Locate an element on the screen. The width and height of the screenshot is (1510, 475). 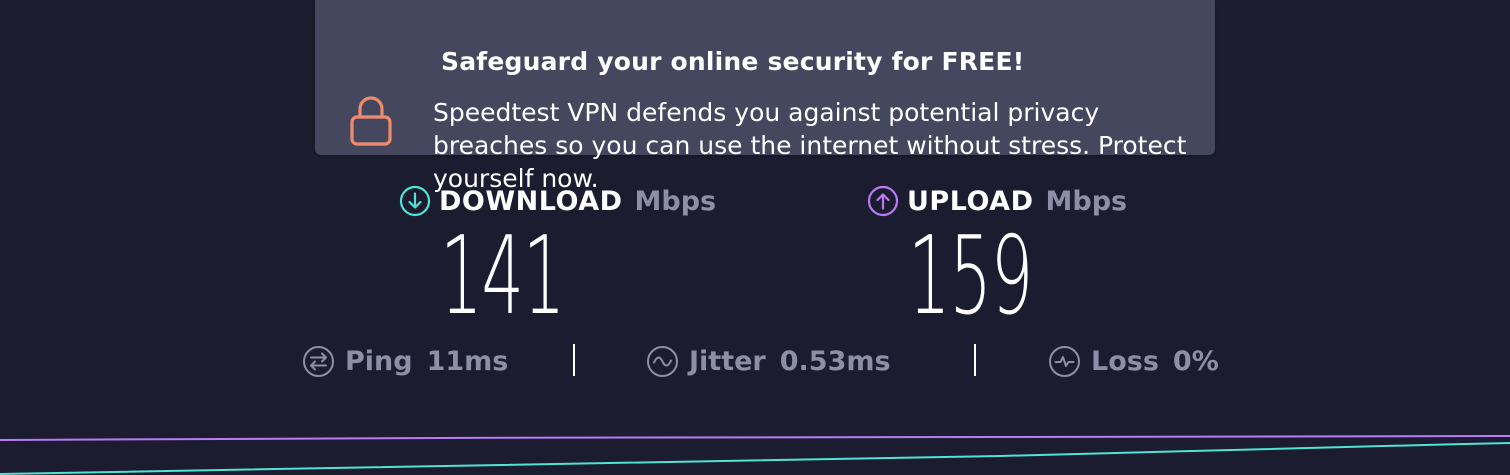
speed-graph is located at coordinates (755, 455).